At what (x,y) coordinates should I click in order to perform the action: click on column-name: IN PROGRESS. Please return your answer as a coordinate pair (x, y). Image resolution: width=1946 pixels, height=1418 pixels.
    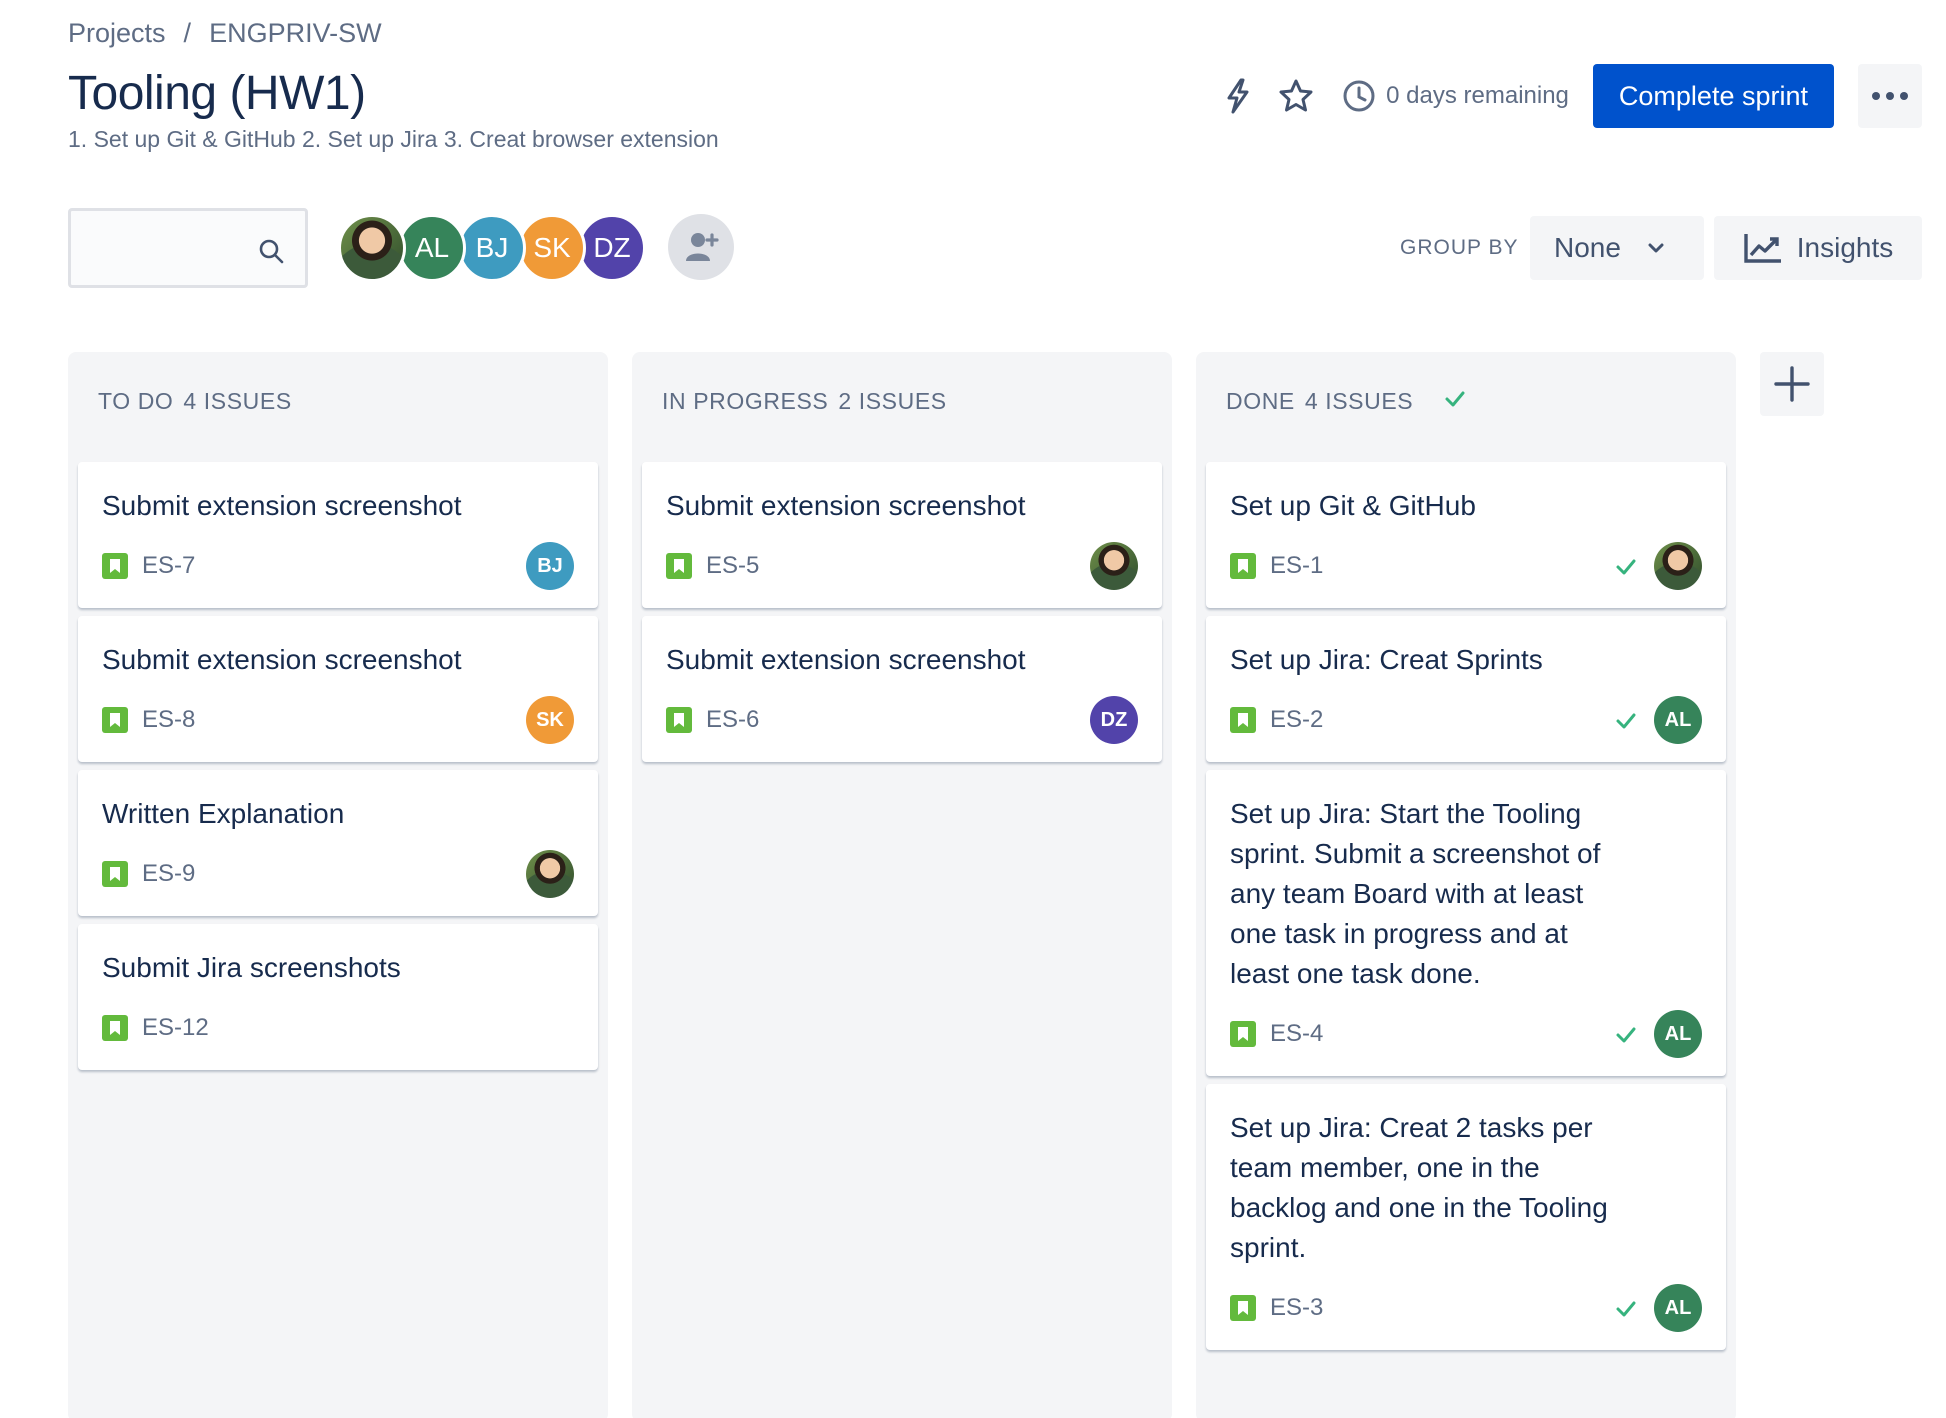
    Looking at the image, I should click on (745, 401).